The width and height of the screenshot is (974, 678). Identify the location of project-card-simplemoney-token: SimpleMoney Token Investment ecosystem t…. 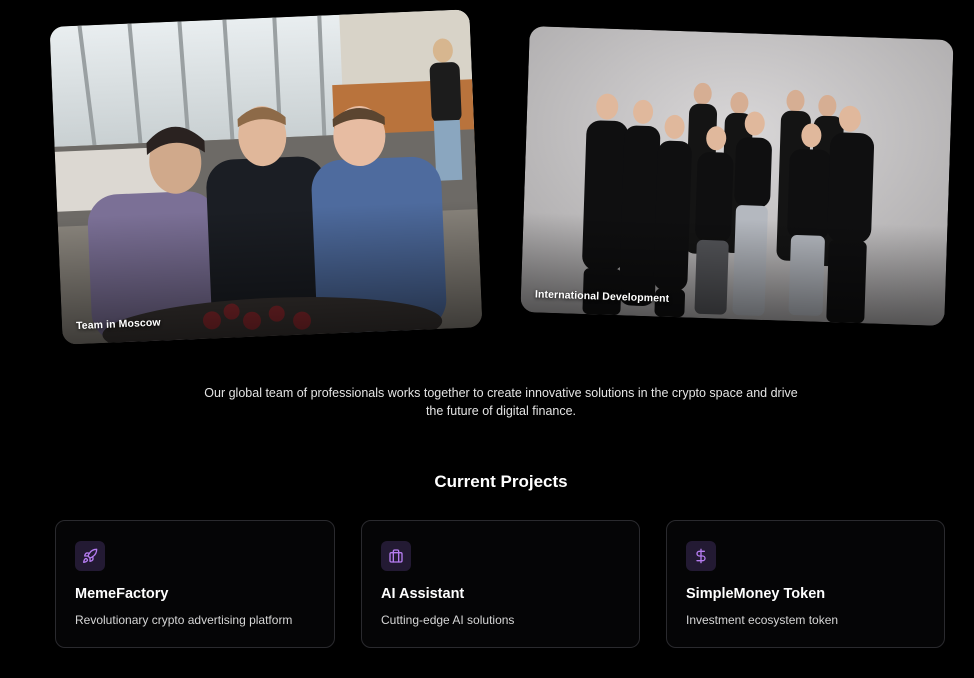
(805, 584).